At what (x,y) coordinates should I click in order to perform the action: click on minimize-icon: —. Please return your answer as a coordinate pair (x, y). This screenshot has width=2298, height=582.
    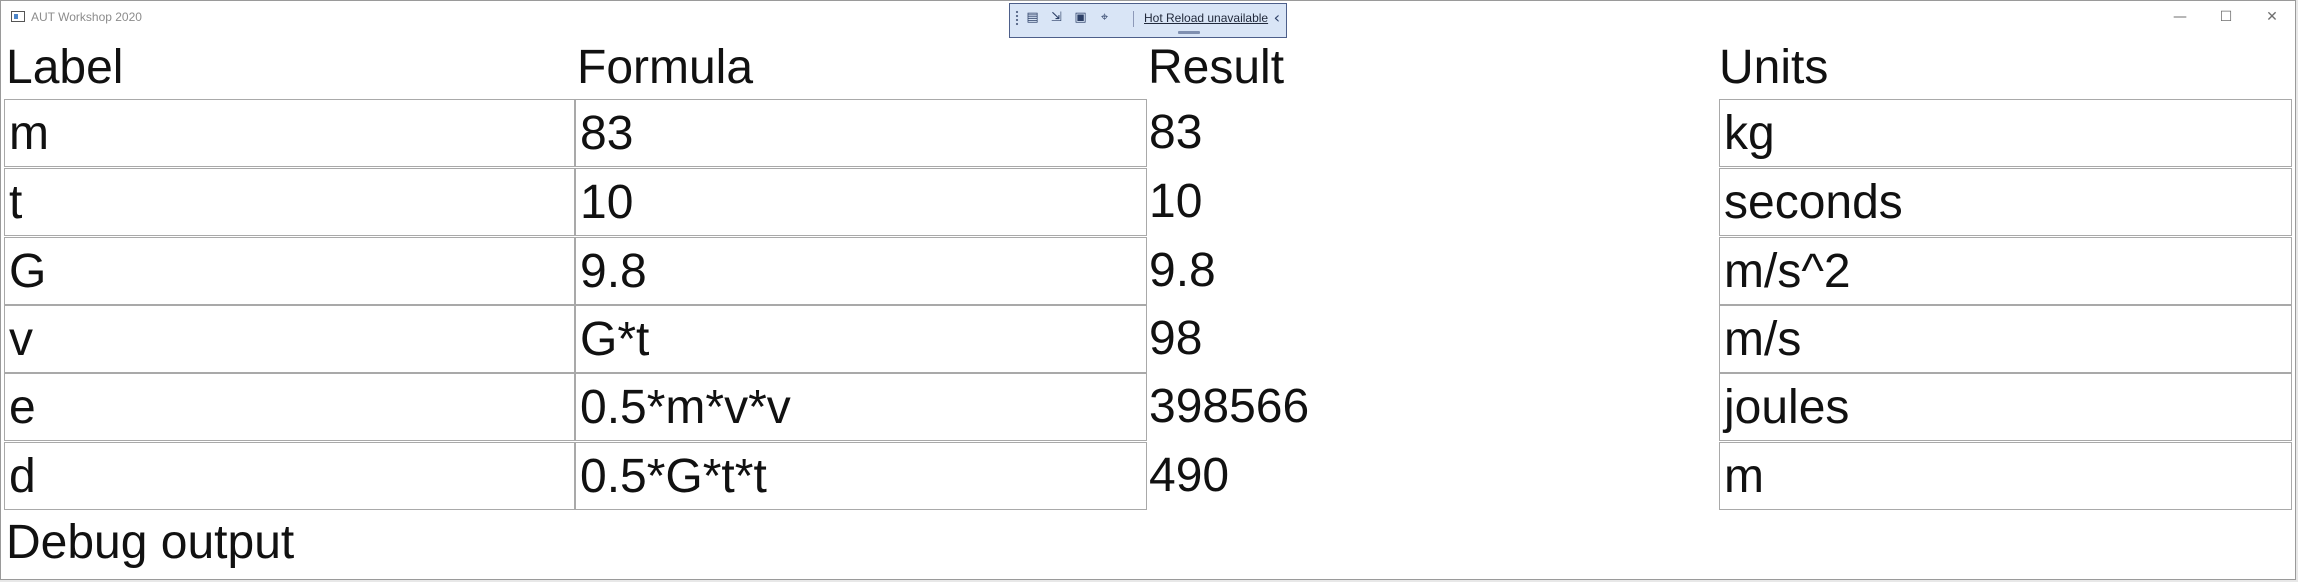
    Looking at the image, I should click on (2180, 17).